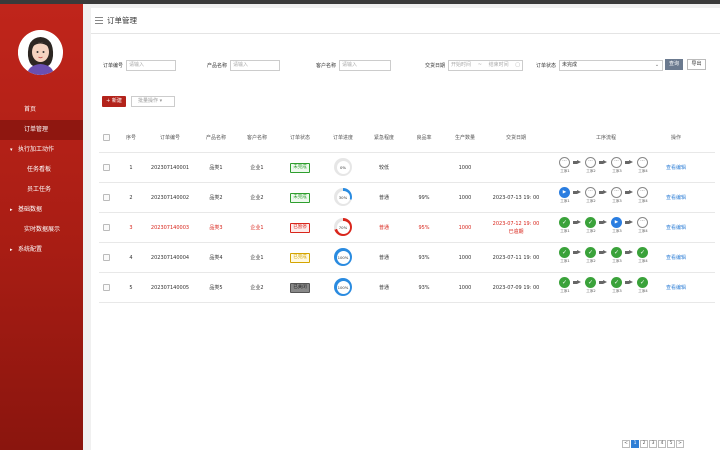 The image size is (720, 450). What do you see at coordinates (170, 288) in the screenshot?
I see `cell-order-no: 202307140005` at bounding box center [170, 288].